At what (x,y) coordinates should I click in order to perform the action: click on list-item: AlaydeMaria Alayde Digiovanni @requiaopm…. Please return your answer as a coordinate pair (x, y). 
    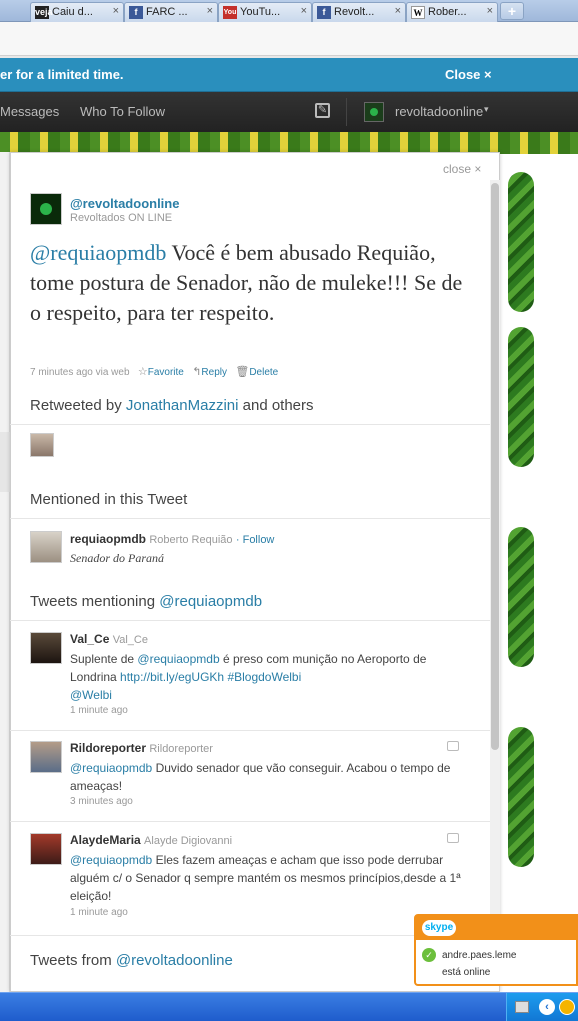
    Looking at the image, I should click on (250, 878).